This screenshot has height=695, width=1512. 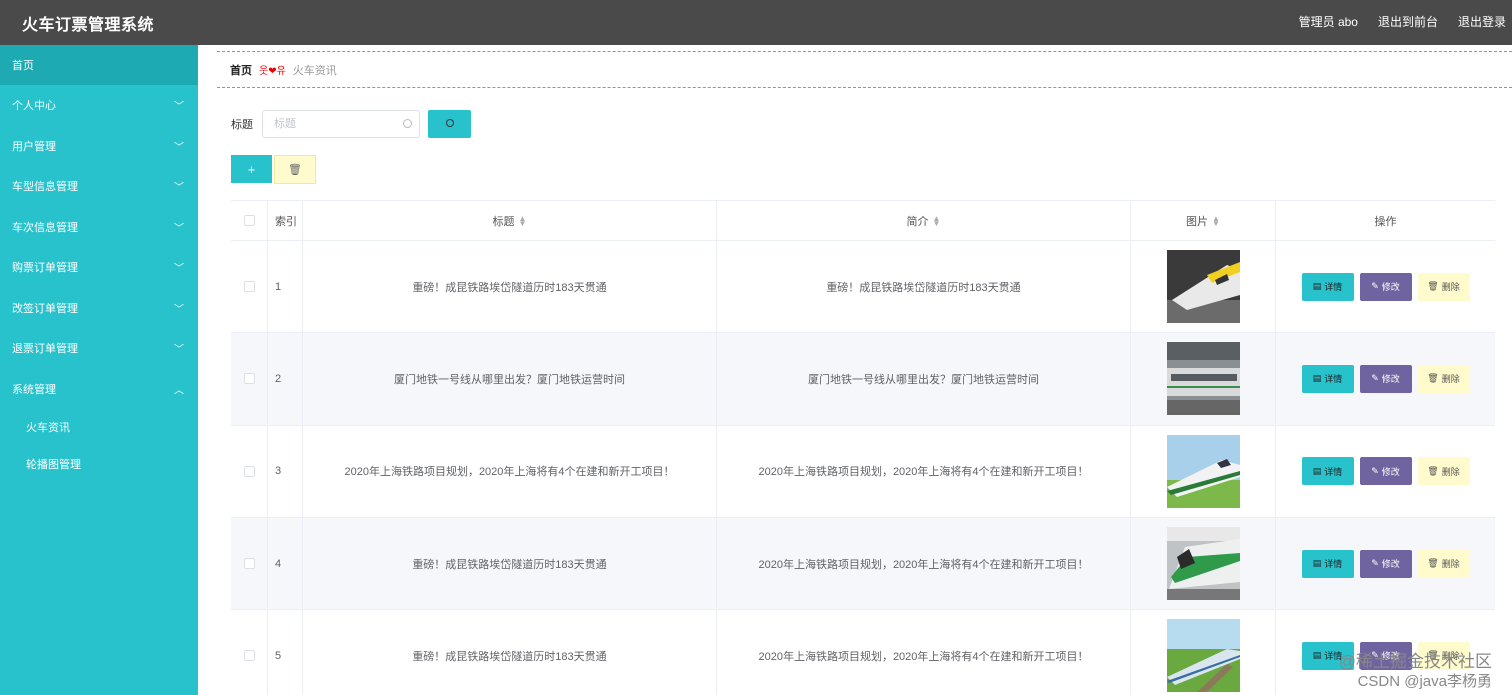 What do you see at coordinates (45, 187) in the screenshot?
I see `sidebar-item-label: 车型信息管理` at bounding box center [45, 187].